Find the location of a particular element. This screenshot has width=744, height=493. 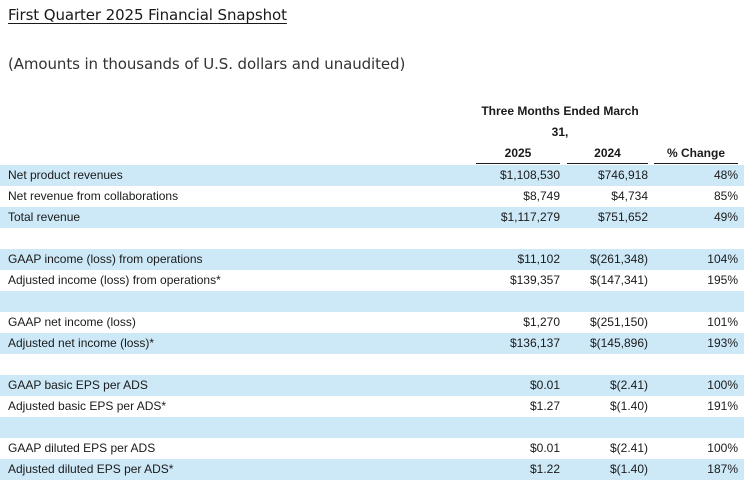

row-label: Adjusted diluted EPS per ADS* is located at coordinates (91, 469).